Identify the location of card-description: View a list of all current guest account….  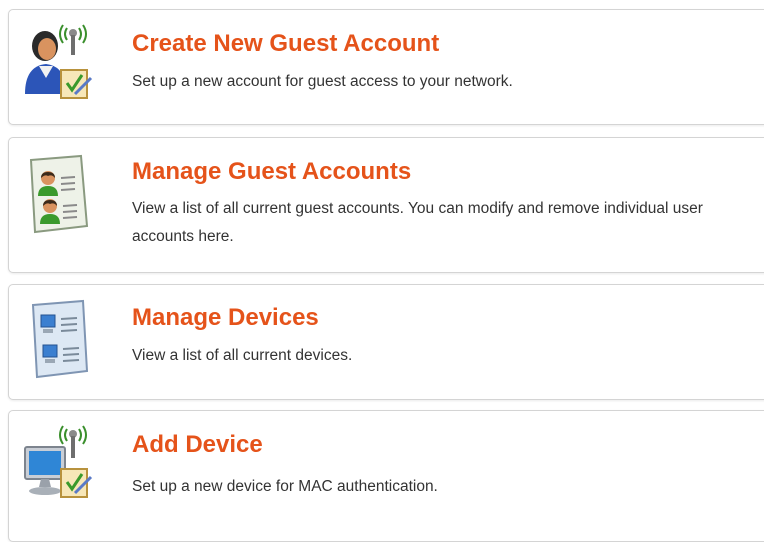
(417, 222).